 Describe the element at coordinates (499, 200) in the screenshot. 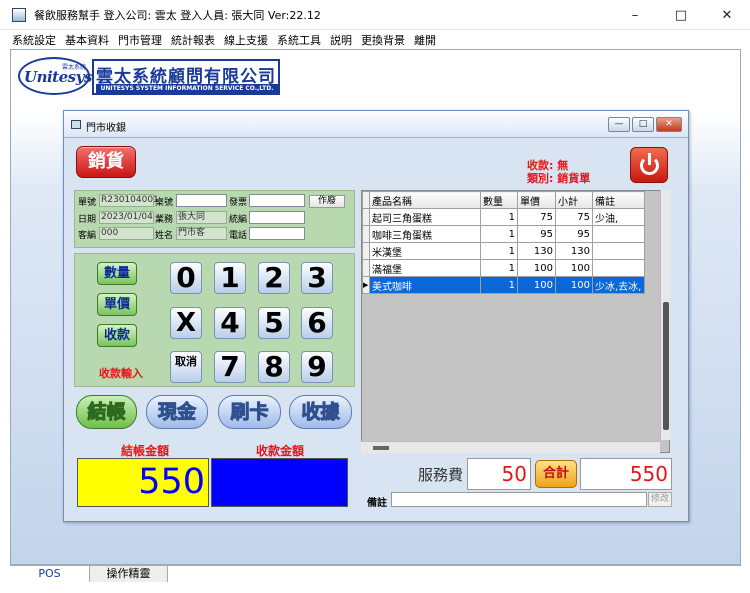

I see `header-qty: 數量` at that location.